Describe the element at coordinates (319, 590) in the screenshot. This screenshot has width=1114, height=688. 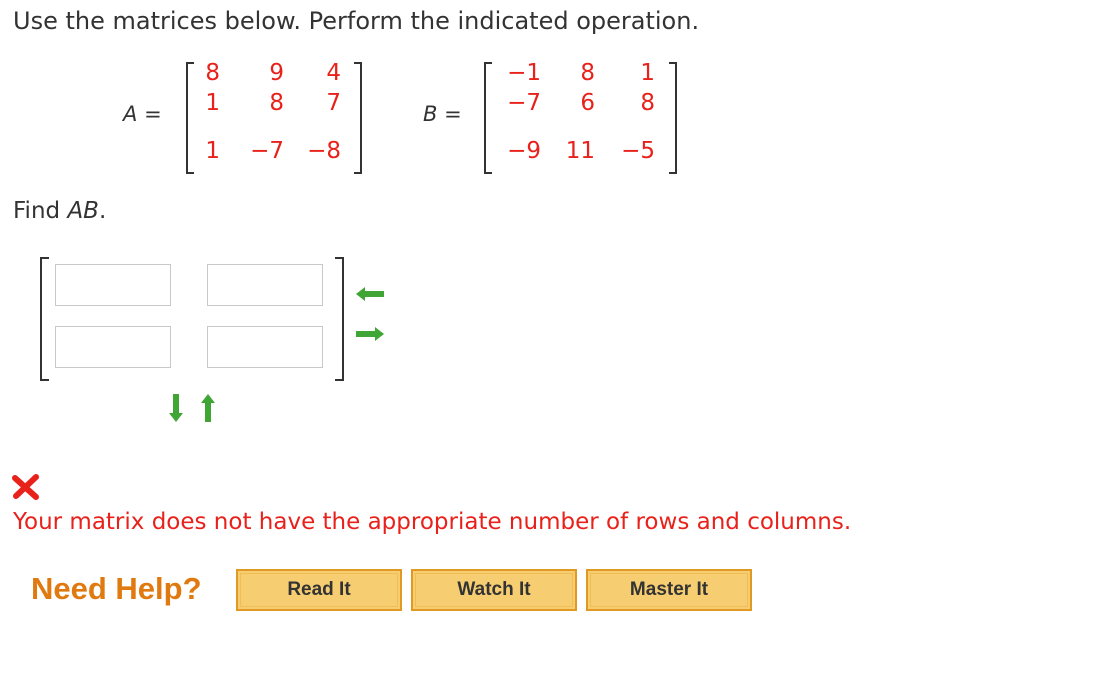
I see `read-it-button: Read It` at that location.